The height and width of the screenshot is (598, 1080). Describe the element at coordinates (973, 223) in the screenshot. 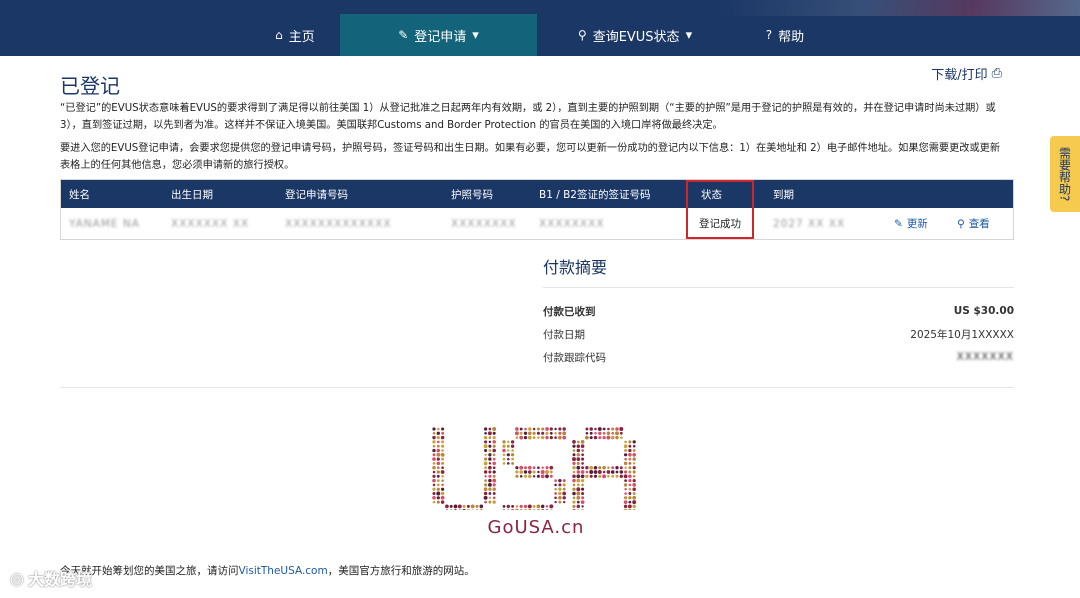

I see `view-button: ⚲ 查看` at that location.